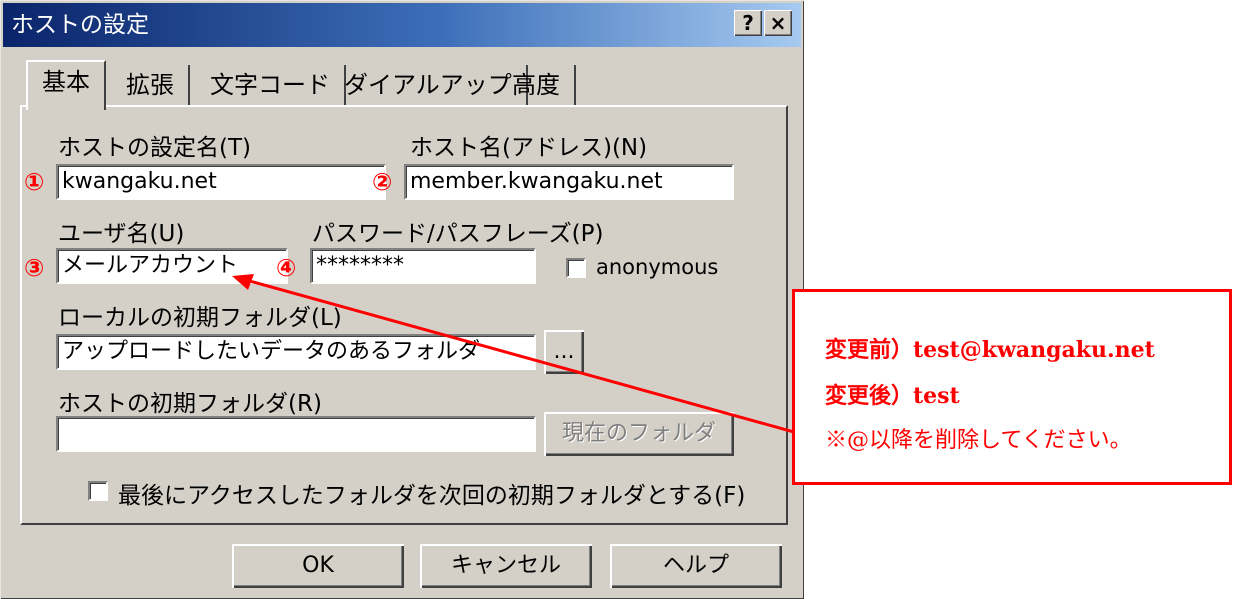 The width and height of the screenshot is (1248, 599). Describe the element at coordinates (990, 350) in the screenshot. I see `annotation-before: 変更前）test@kwangaku.net` at that location.